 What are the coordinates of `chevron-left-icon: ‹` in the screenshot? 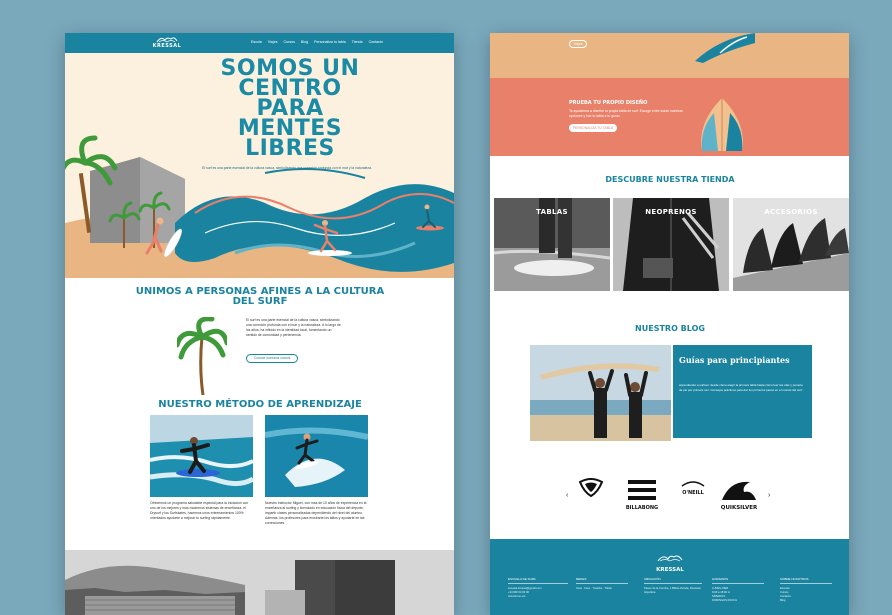 It's located at (567, 495).